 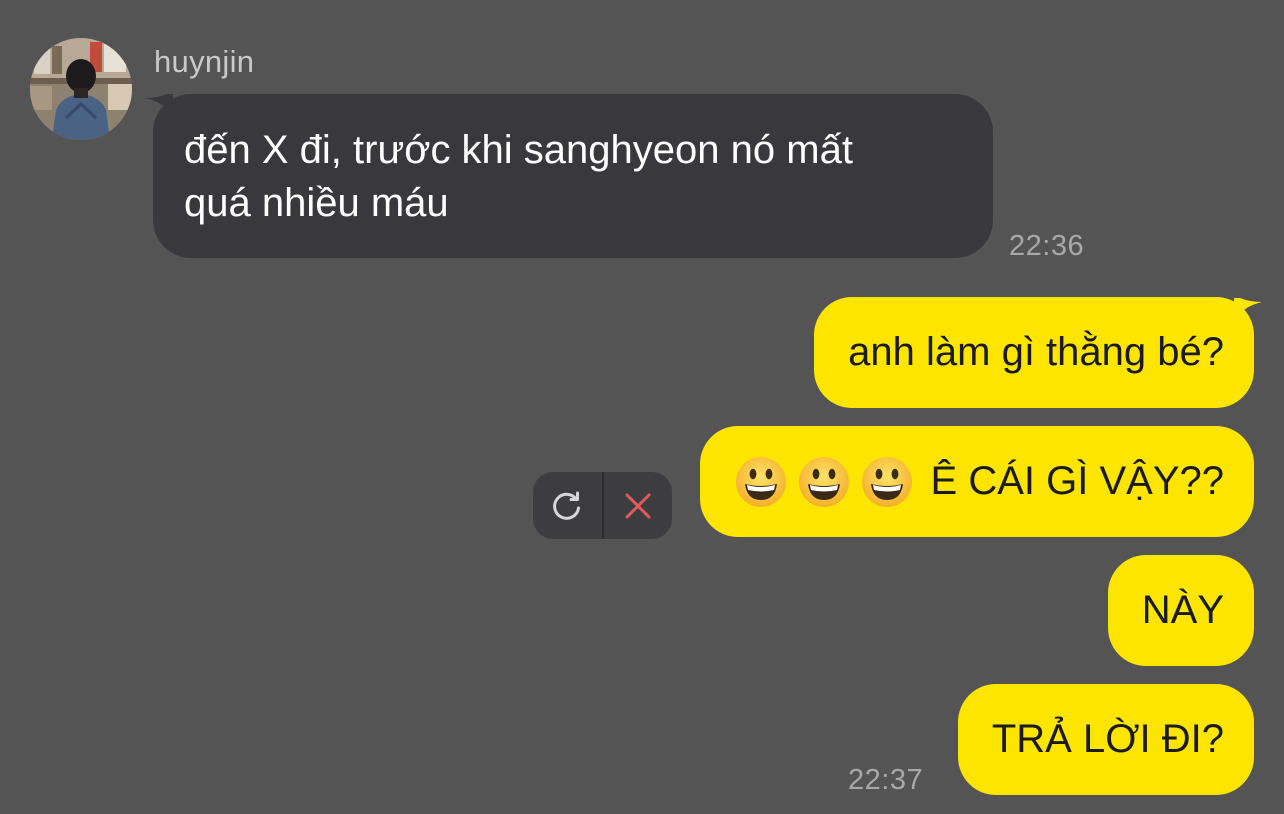 I want to click on delete-failed-message-button, so click(x=638, y=505).